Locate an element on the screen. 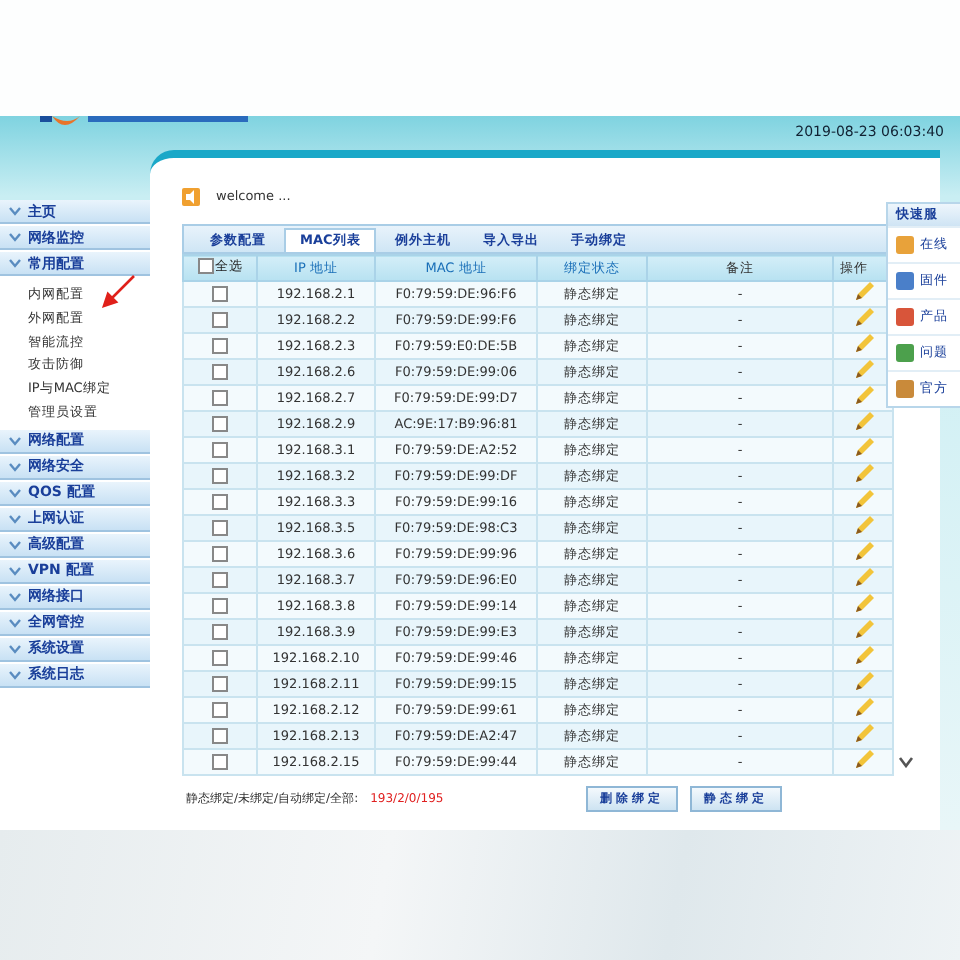  arrow-icon is located at coordinates (118, 292).